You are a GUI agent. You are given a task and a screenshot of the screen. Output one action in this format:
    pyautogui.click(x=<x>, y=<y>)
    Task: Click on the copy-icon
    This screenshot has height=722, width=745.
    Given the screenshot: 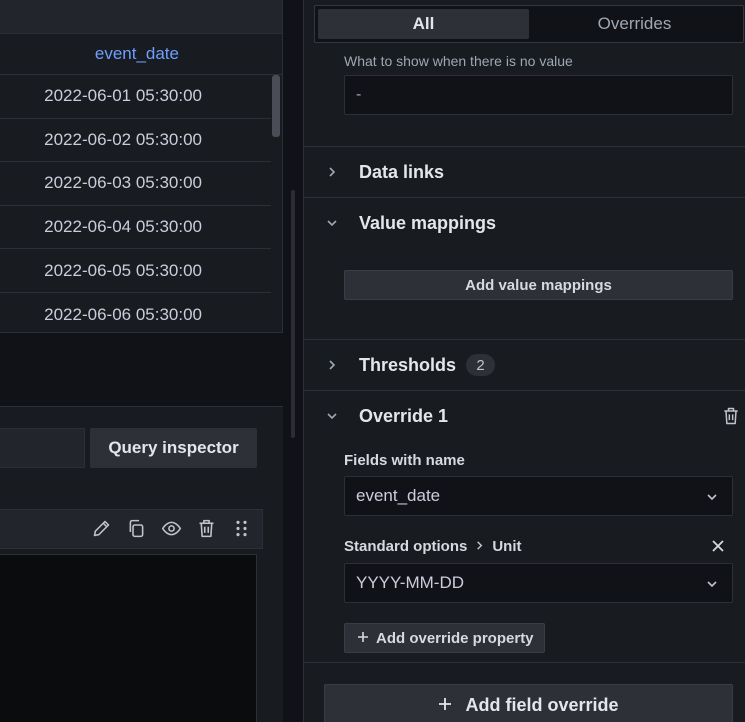 What is the action you would take?
    pyautogui.click(x=136, y=528)
    